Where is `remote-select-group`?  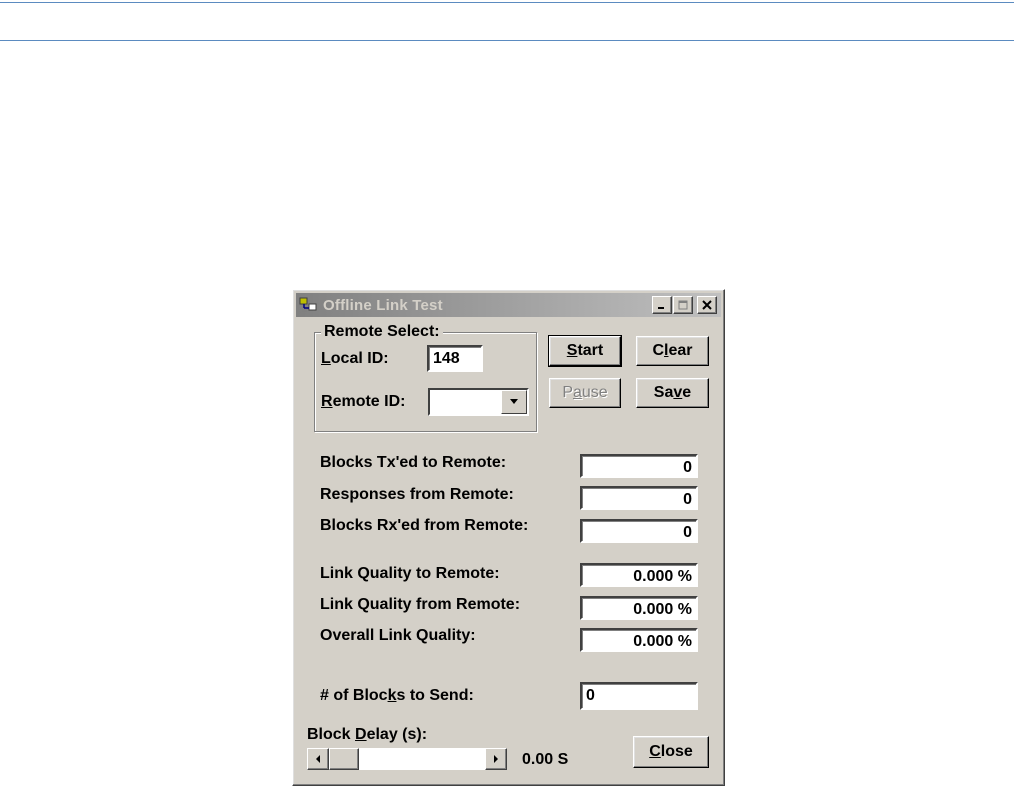 remote-select-group is located at coordinates (425, 382).